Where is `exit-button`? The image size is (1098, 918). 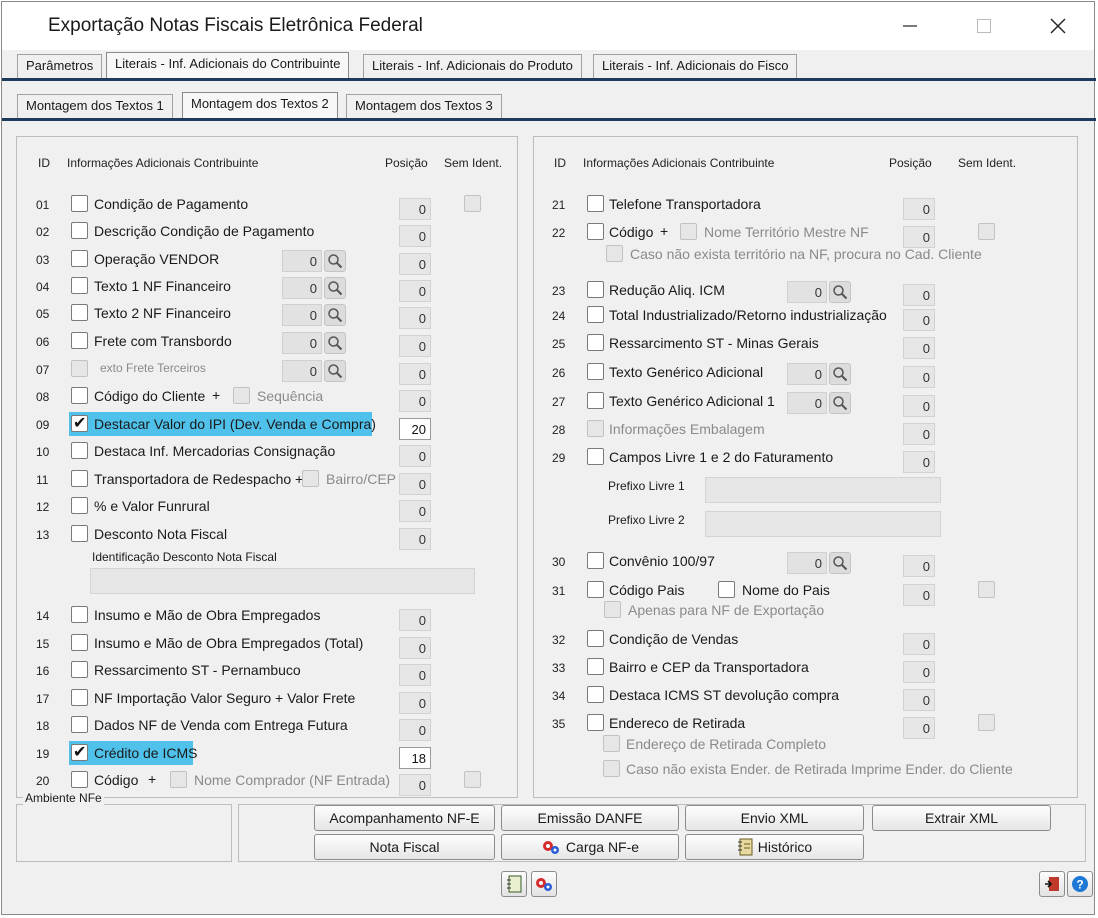 exit-button is located at coordinates (1052, 884).